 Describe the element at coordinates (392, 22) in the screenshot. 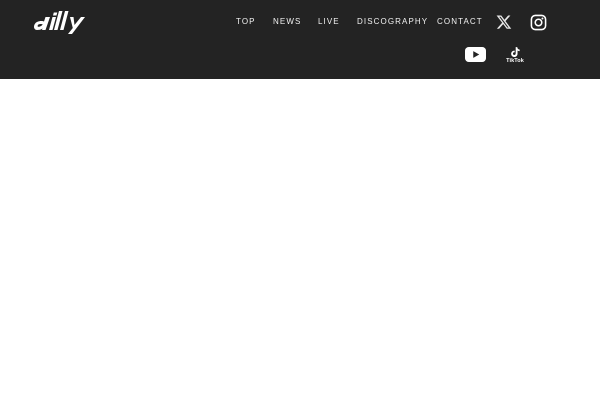

I see `nav-item-discography: DISCOGRAPHY` at that location.